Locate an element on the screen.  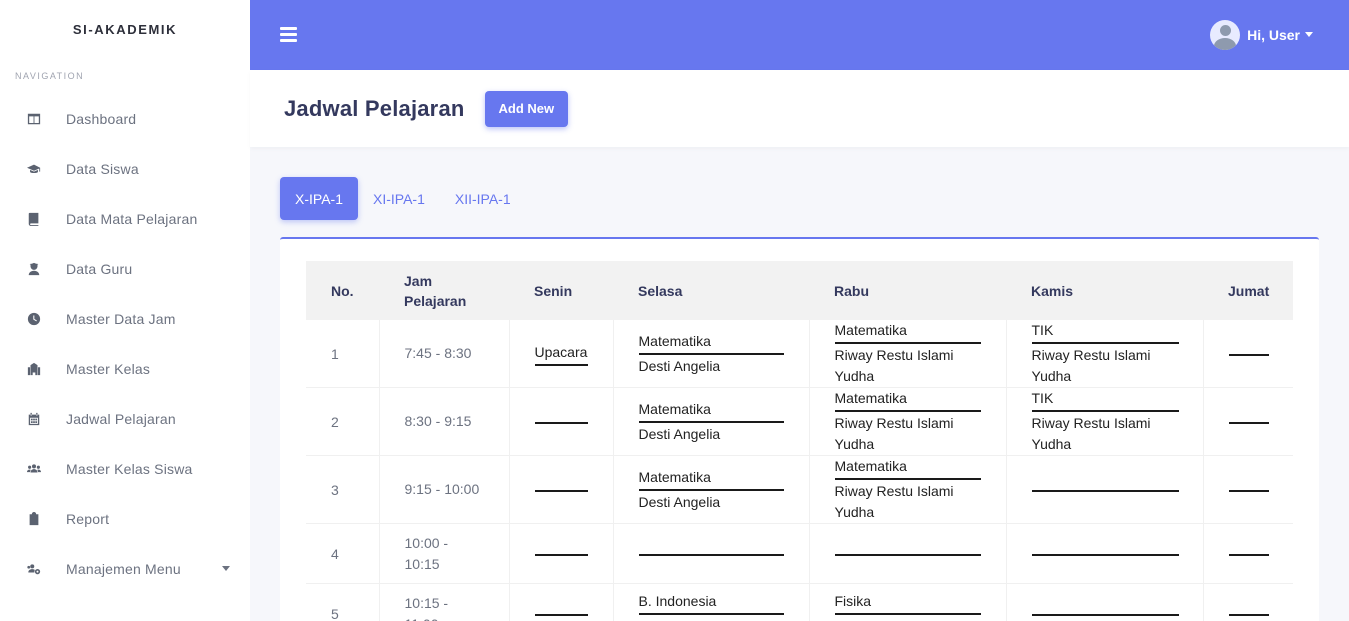
jam-text: 9:15 - 10:00 is located at coordinates (442, 489).